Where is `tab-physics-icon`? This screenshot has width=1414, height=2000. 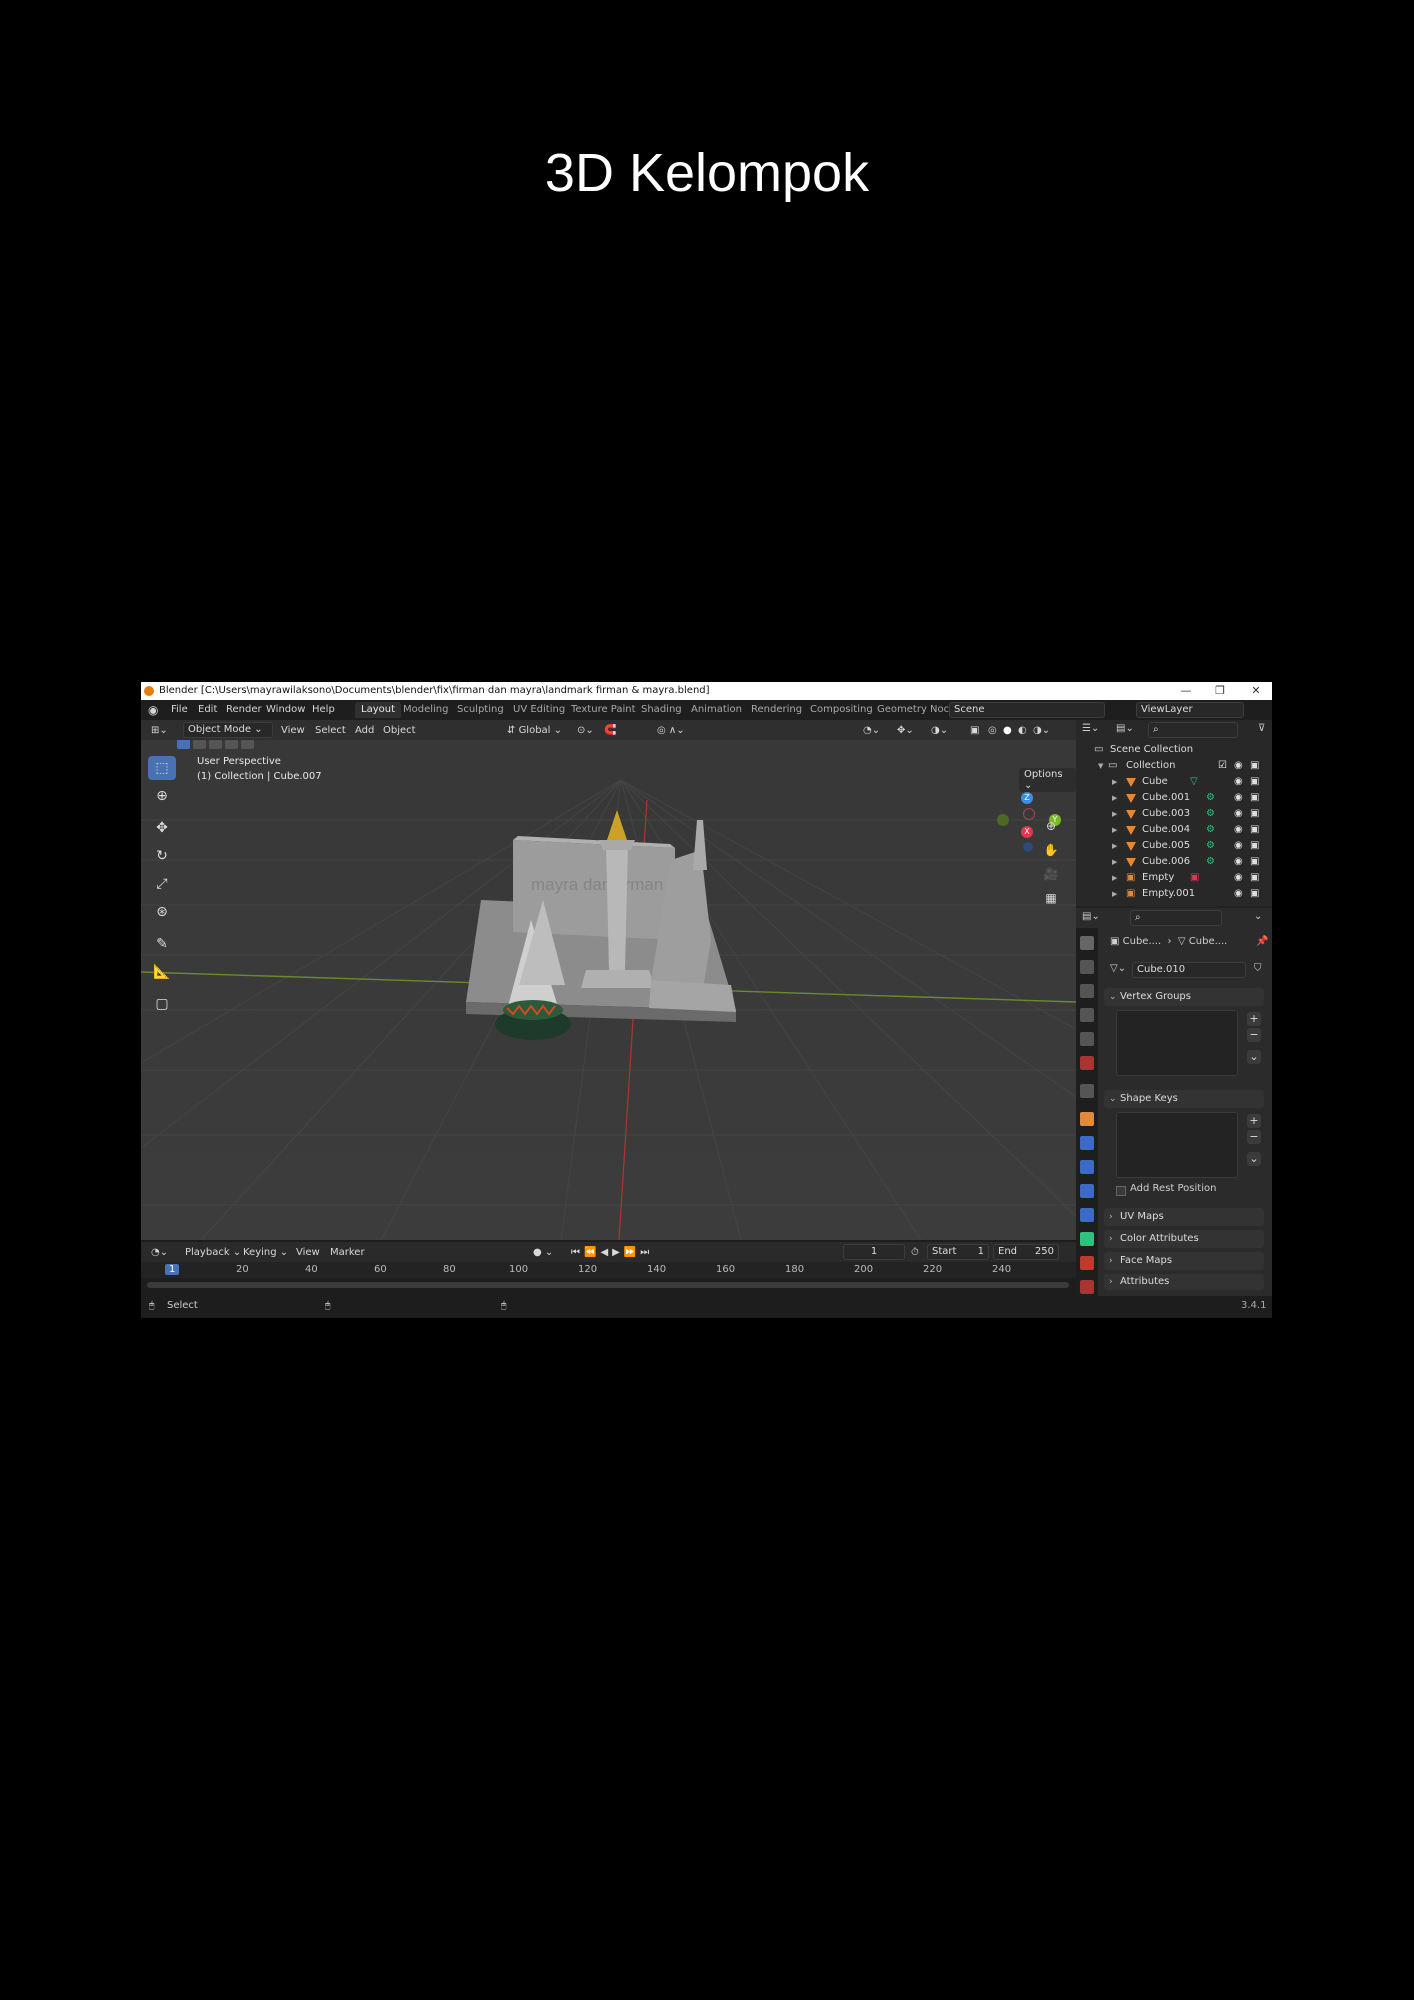 tab-physics-icon is located at coordinates (1087, 1191).